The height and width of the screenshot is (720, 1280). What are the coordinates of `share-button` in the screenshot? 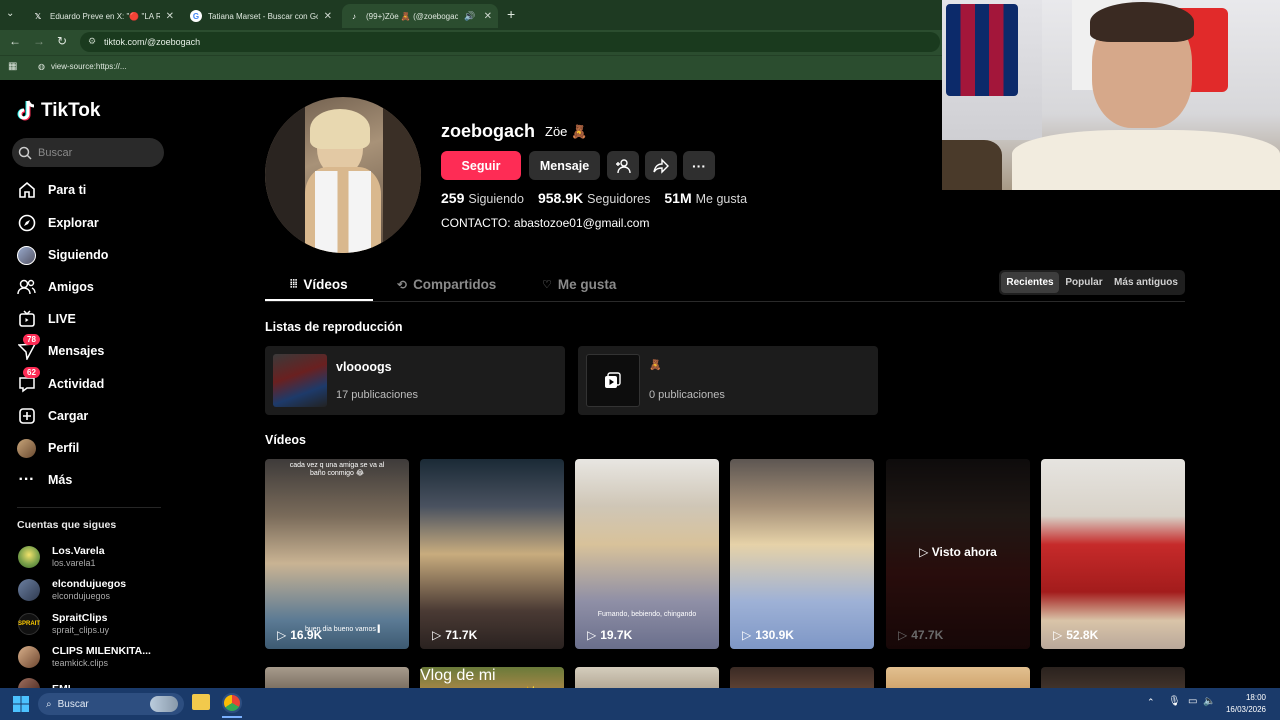 It's located at (661, 165).